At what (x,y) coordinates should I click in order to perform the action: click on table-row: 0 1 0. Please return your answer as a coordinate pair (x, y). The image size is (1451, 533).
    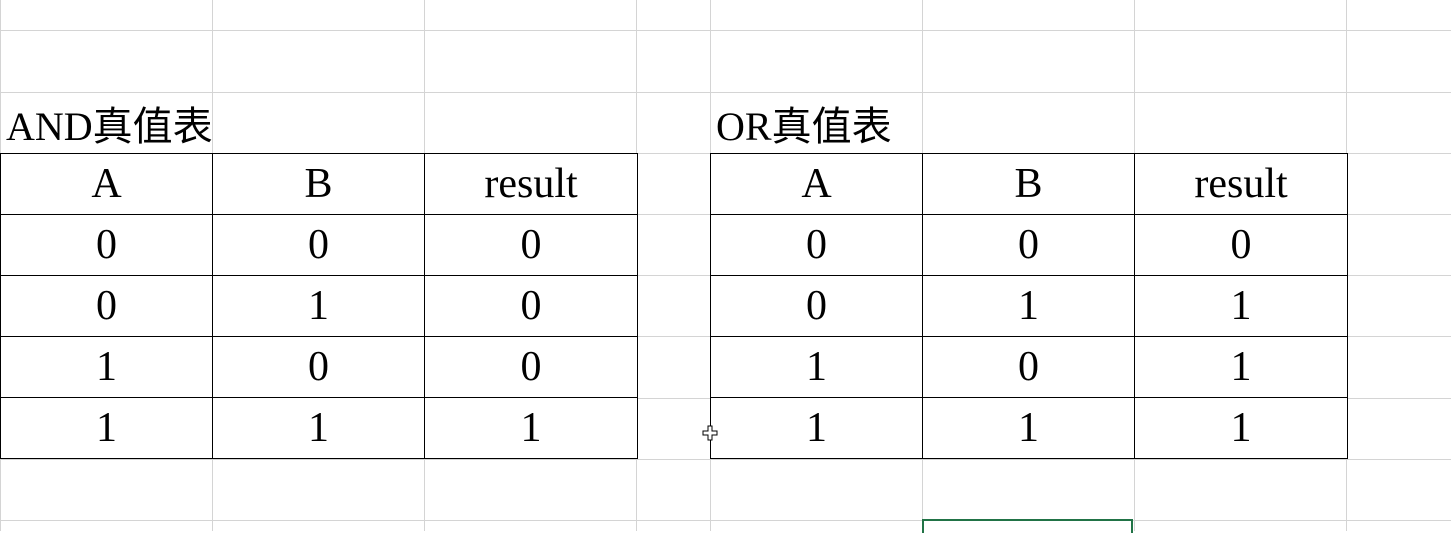
    Looking at the image, I should click on (319, 306).